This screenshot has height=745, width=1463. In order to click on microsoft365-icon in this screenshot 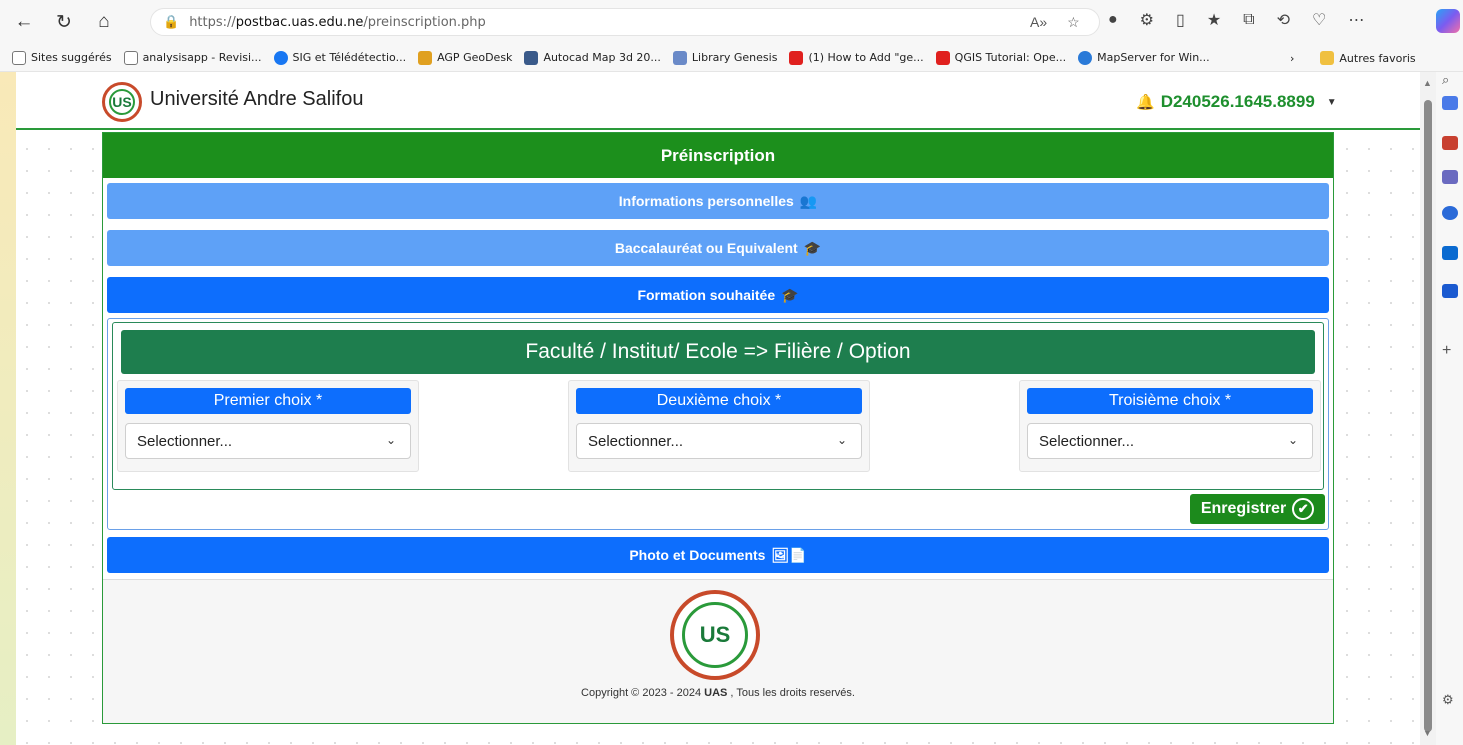, I will do `click(1450, 213)`.